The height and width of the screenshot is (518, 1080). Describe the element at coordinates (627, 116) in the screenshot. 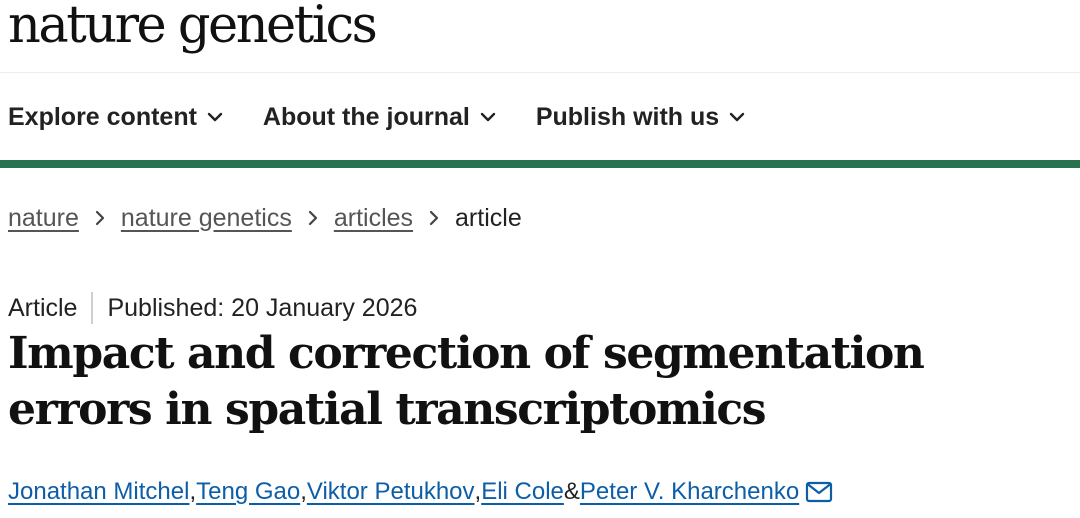

I see `nav-label: Publish with us` at that location.